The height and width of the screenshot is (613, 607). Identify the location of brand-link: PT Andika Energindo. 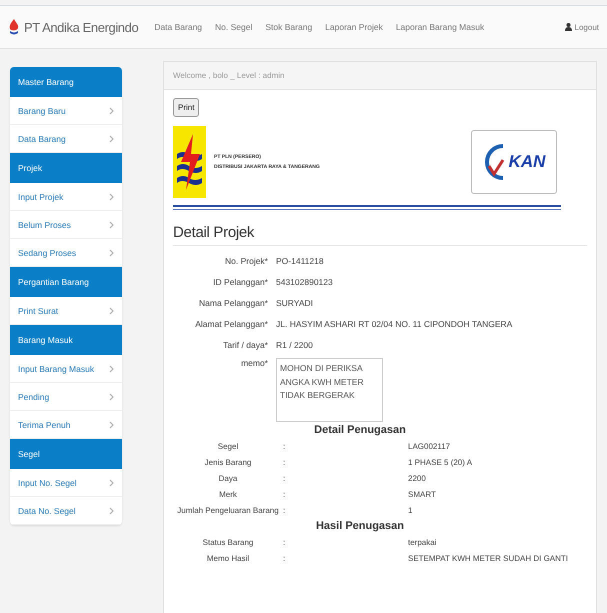
(81, 27).